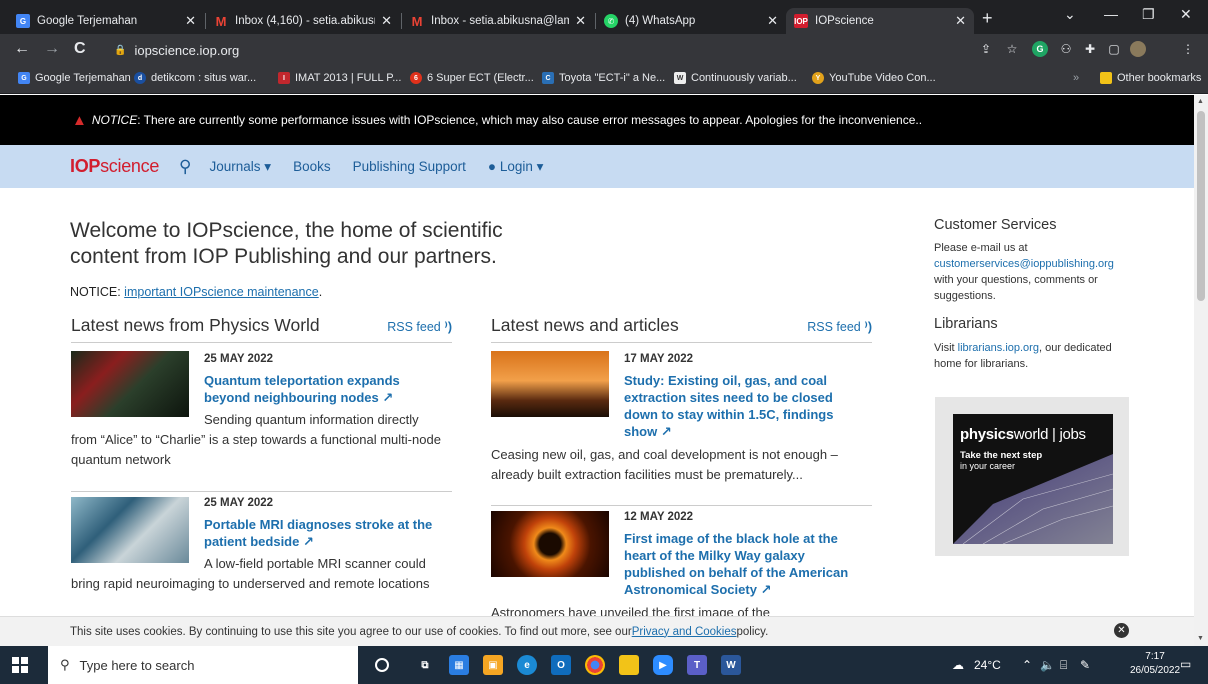  What do you see at coordinates (382, 665) in the screenshot?
I see `cortana-icon` at bounding box center [382, 665].